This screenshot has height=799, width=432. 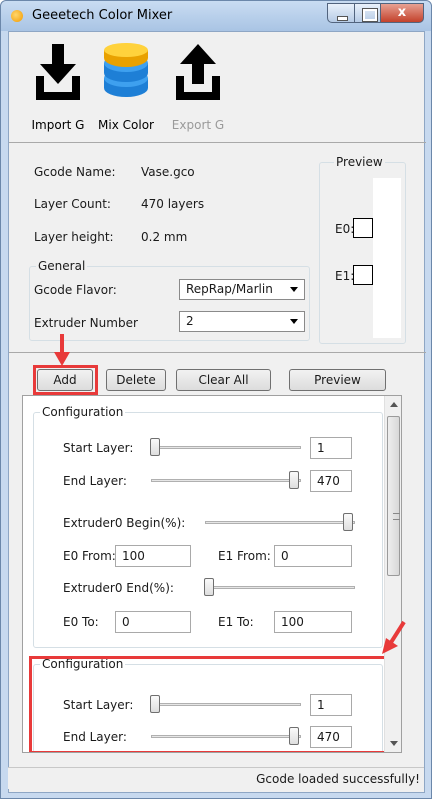 What do you see at coordinates (229, 289) in the screenshot?
I see `gcode-flavor-value: RepRap/Marlin` at bounding box center [229, 289].